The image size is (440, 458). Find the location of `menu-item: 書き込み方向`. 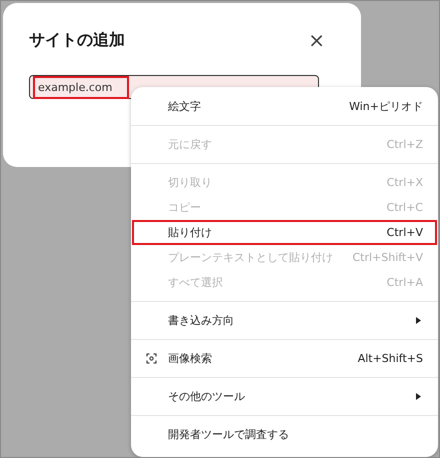

menu-item: 書き込み方向 is located at coordinates (284, 320).